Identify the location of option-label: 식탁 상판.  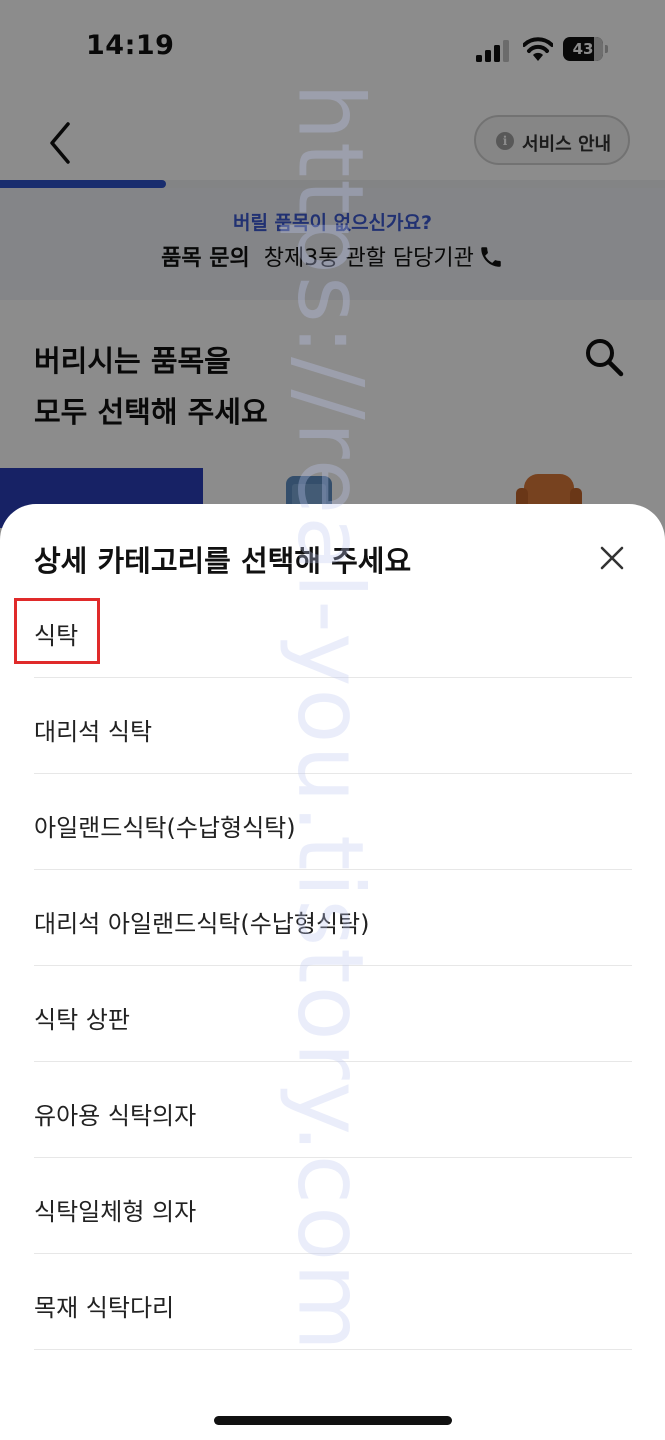
(82, 1020).